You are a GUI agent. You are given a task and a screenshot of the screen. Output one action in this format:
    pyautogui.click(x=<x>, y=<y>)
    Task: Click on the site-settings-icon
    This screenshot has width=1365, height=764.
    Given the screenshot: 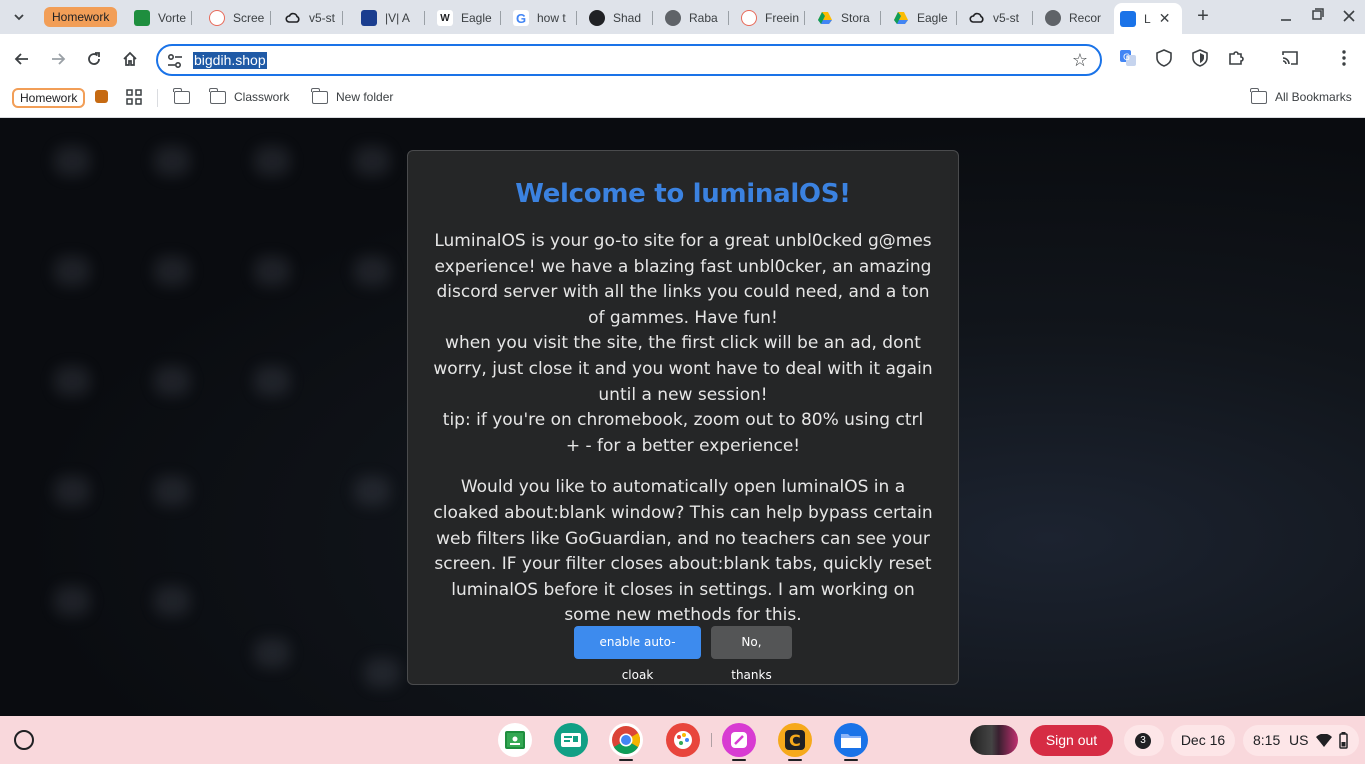 What is the action you would take?
    pyautogui.click(x=175, y=61)
    